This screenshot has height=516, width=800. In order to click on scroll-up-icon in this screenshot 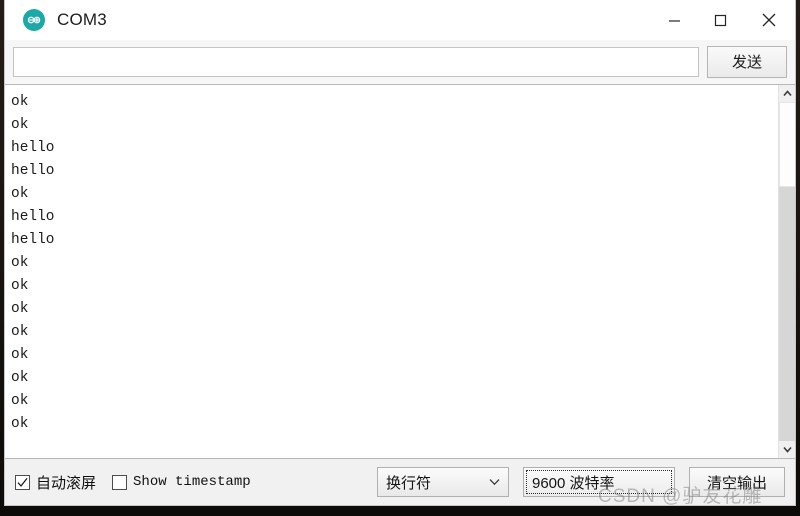, I will do `click(787, 93)`.